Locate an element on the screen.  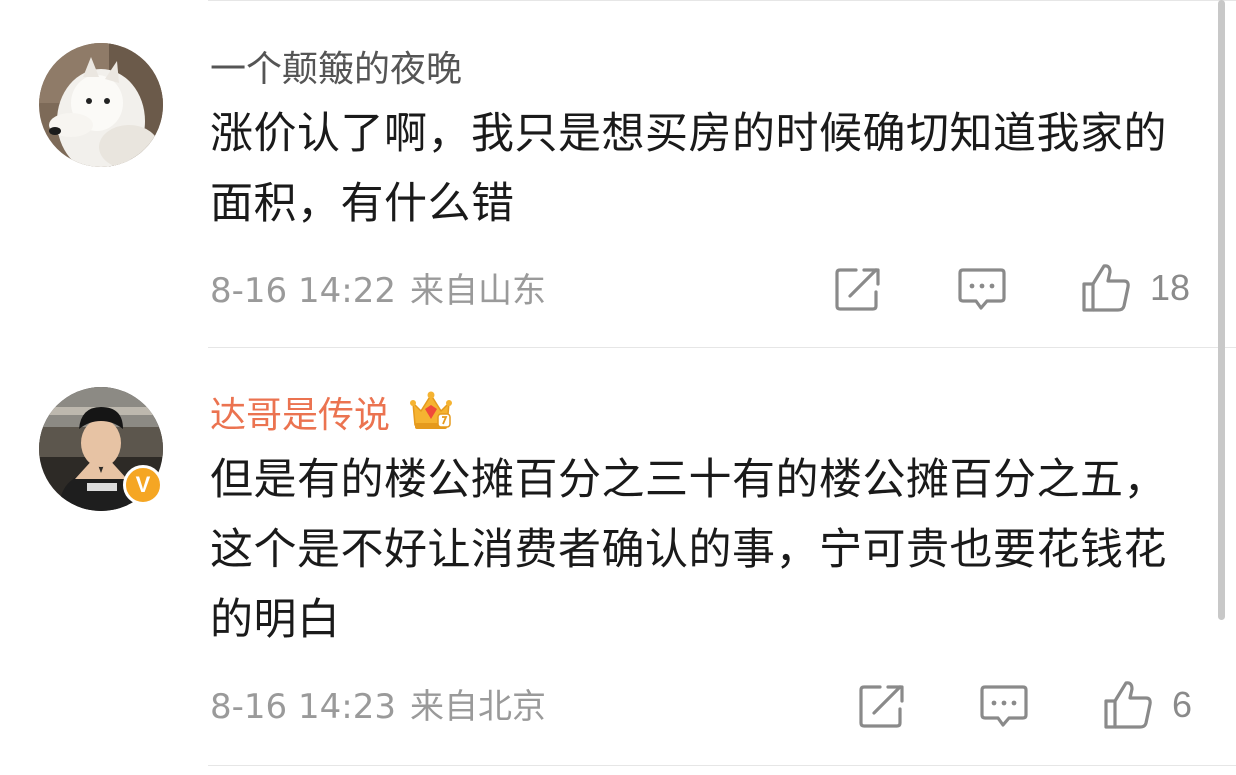
crown-icon is located at coordinates (431, 410).